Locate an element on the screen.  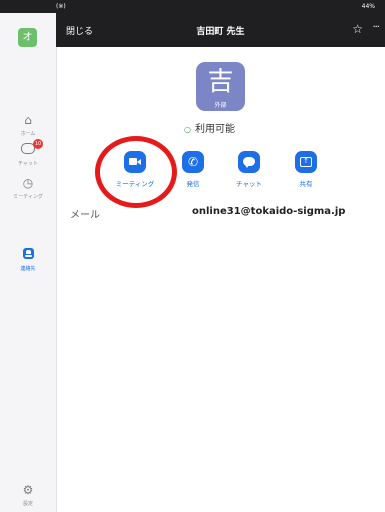
star-icon: ☆ is located at coordinates (357, 29).